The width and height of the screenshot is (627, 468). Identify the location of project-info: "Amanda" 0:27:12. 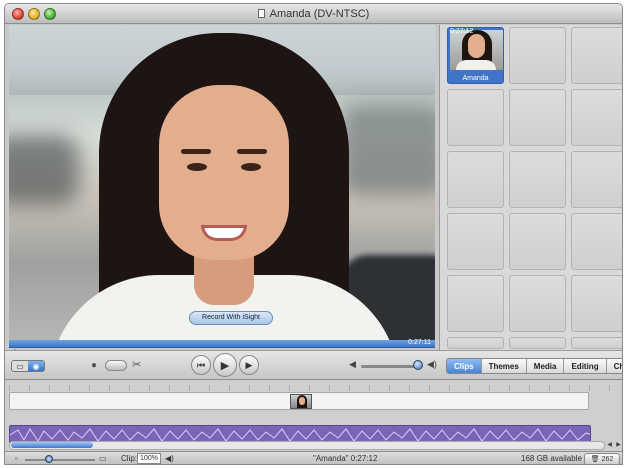
(345, 458).